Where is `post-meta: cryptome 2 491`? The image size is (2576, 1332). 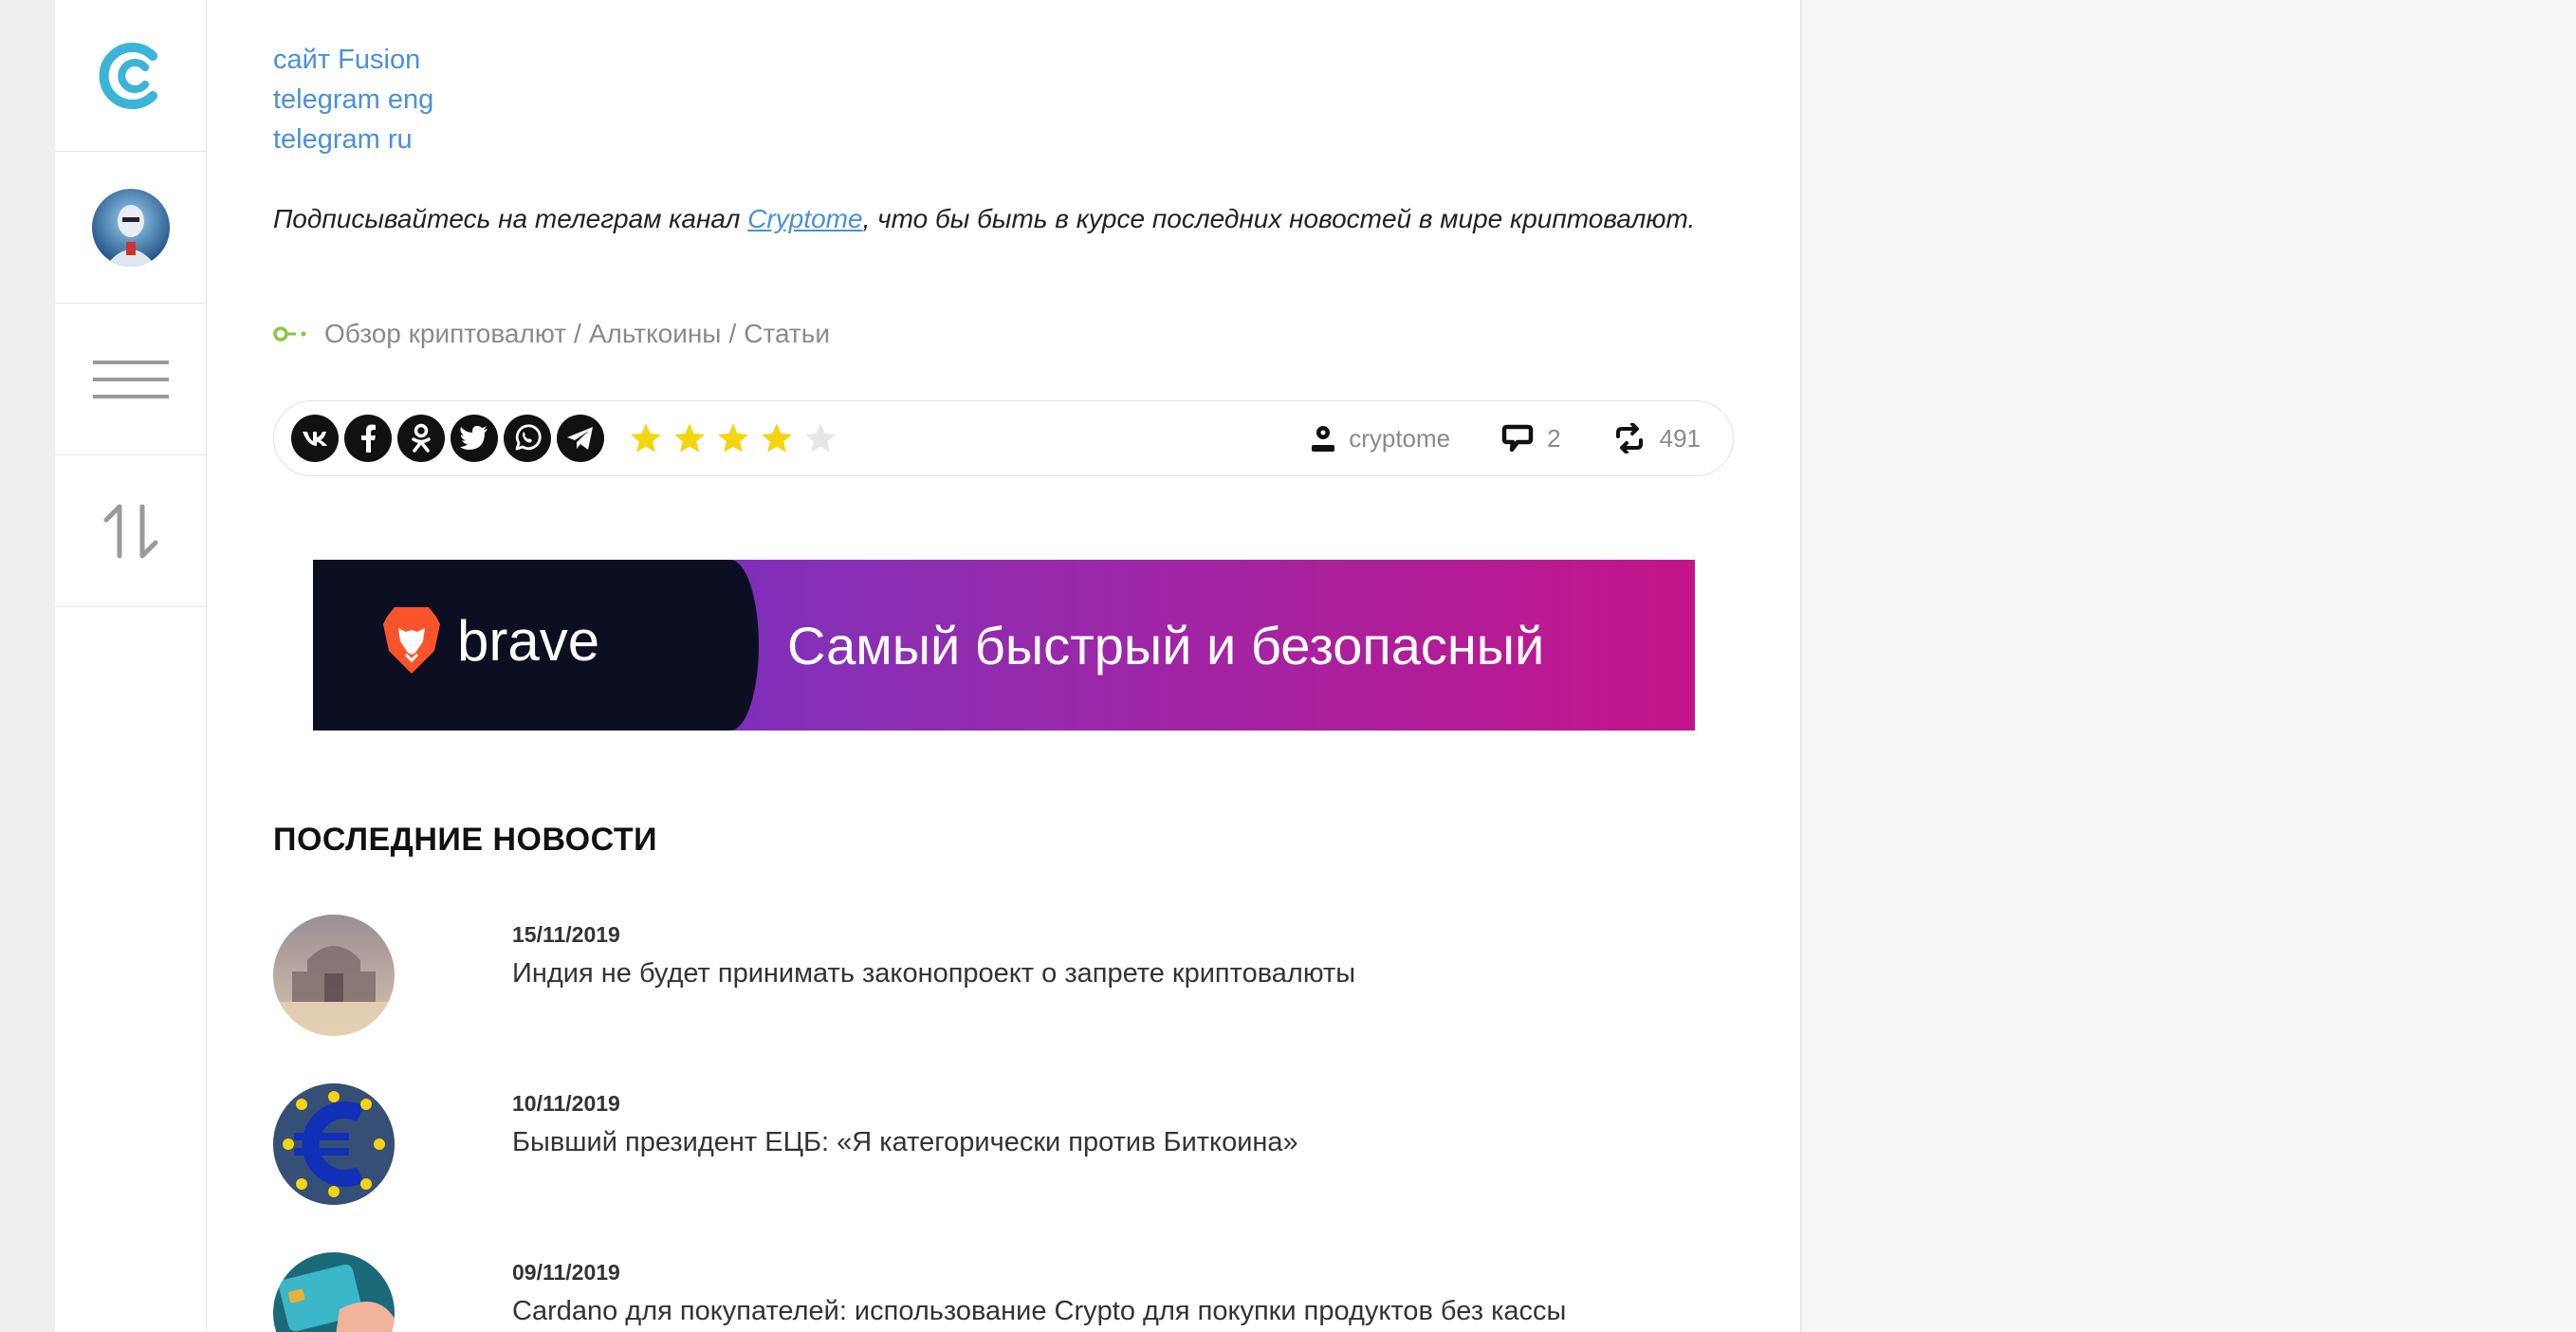
post-meta: cryptome 2 491 is located at coordinates (1513, 438).